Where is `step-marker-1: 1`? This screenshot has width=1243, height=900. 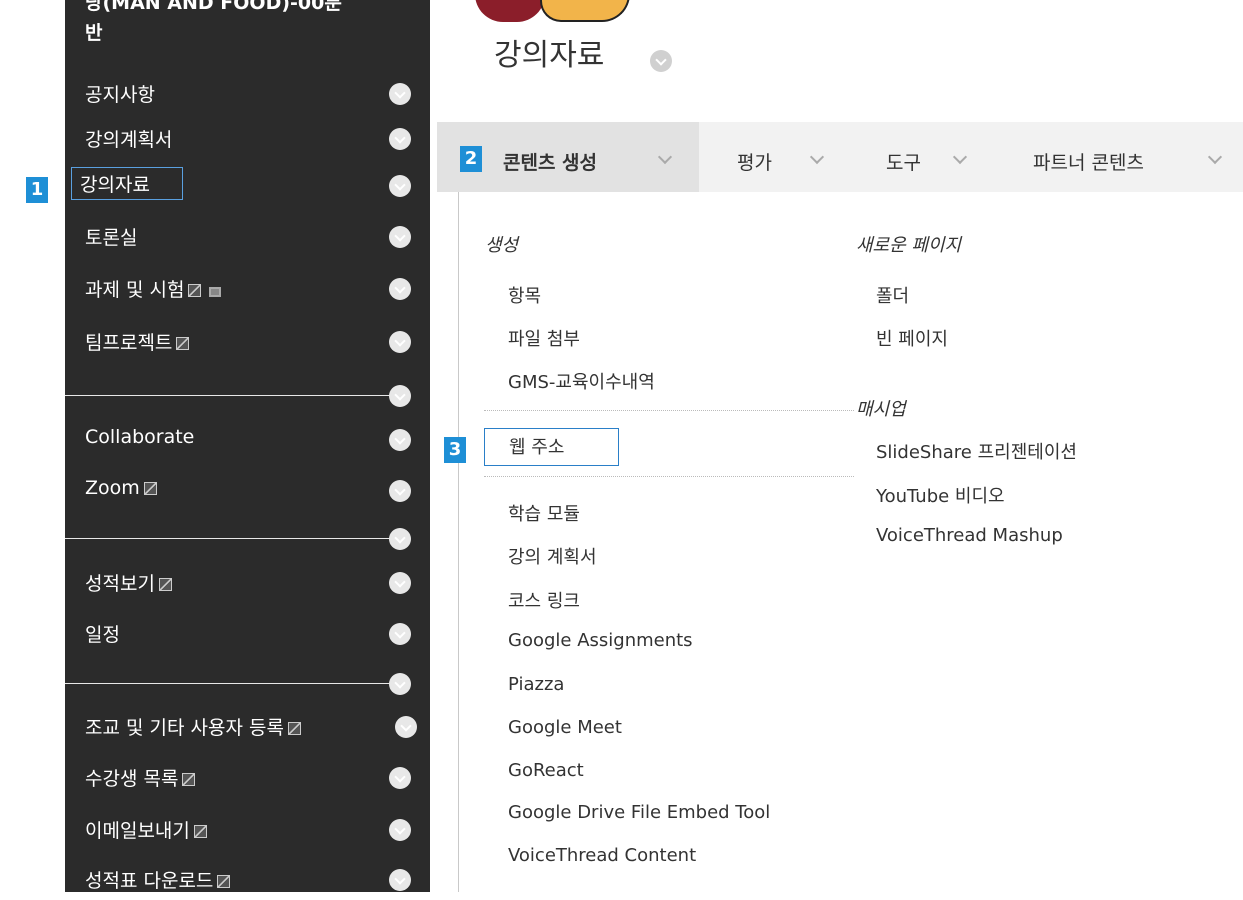
step-marker-1: 1 is located at coordinates (37, 190).